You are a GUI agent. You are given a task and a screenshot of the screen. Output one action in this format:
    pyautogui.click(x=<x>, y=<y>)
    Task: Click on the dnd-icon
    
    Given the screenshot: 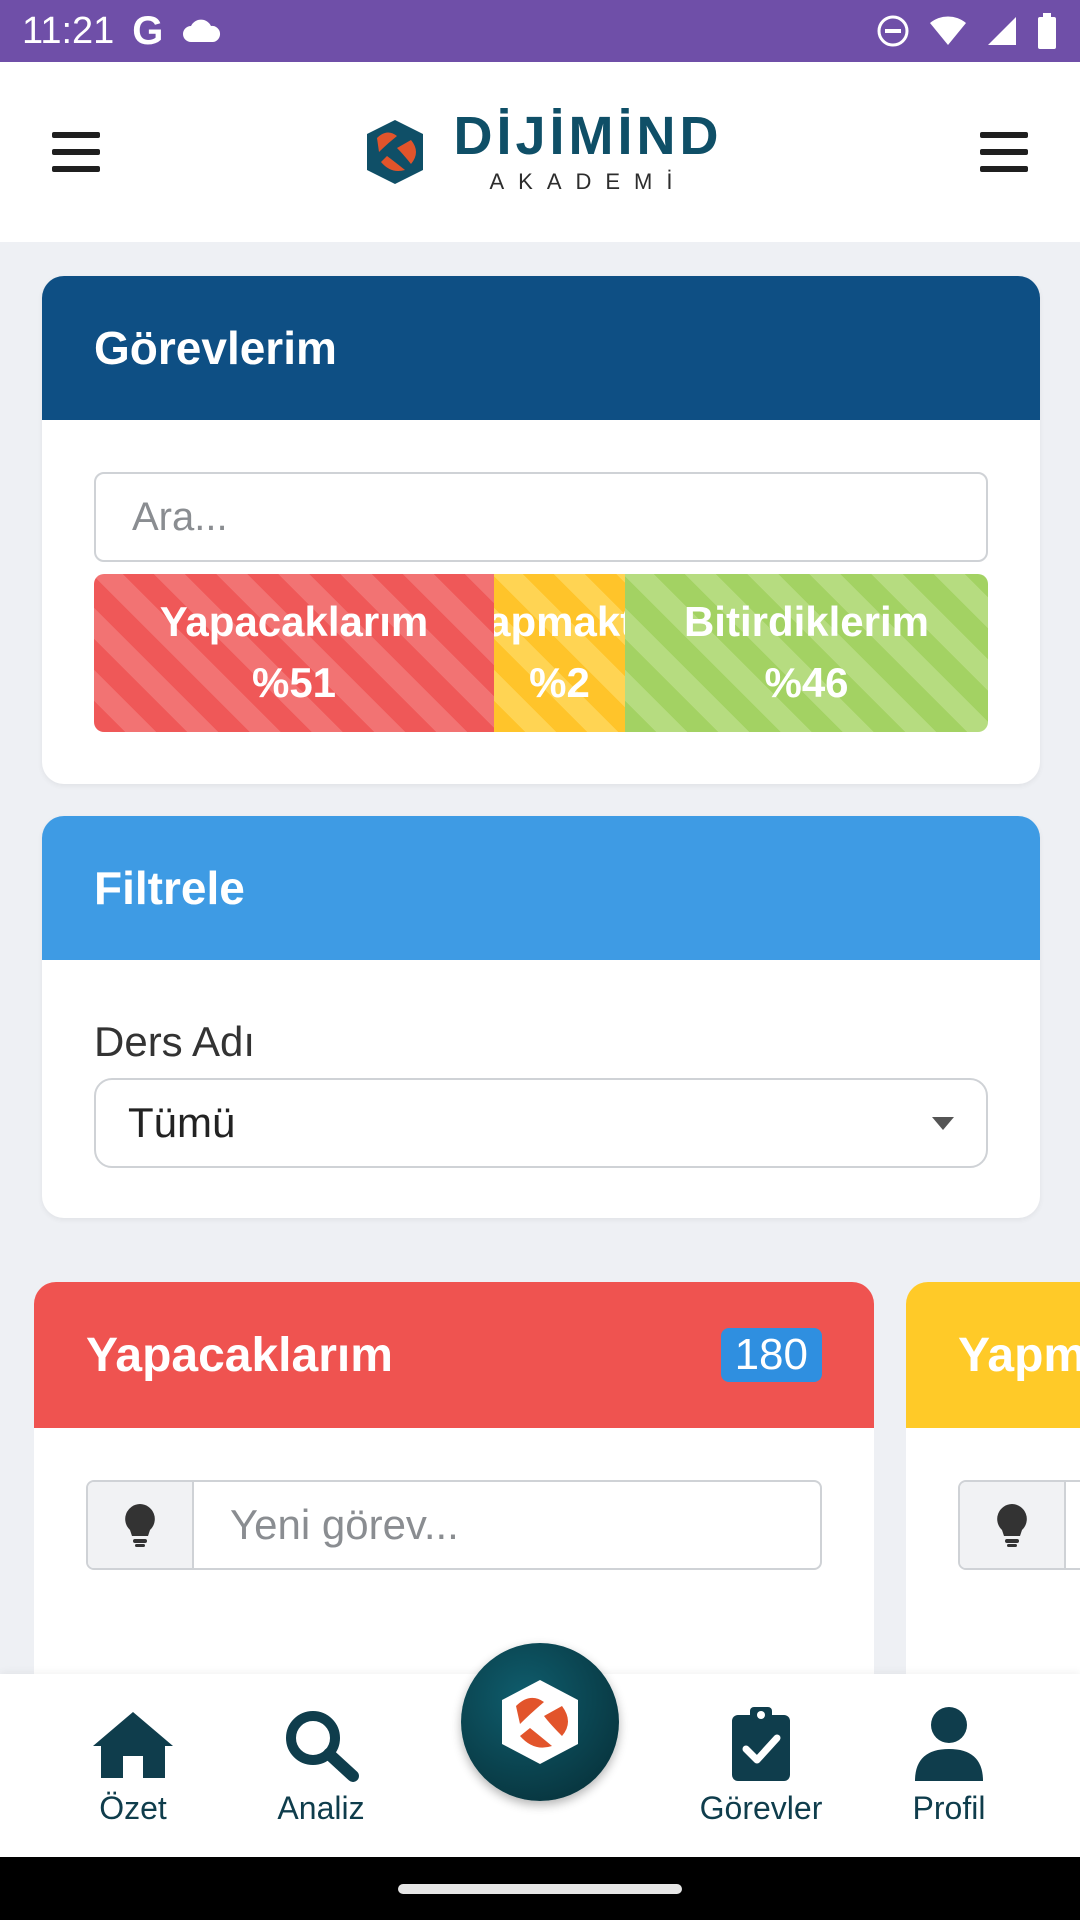 What is the action you would take?
    pyautogui.click(x=893, y=31)
    